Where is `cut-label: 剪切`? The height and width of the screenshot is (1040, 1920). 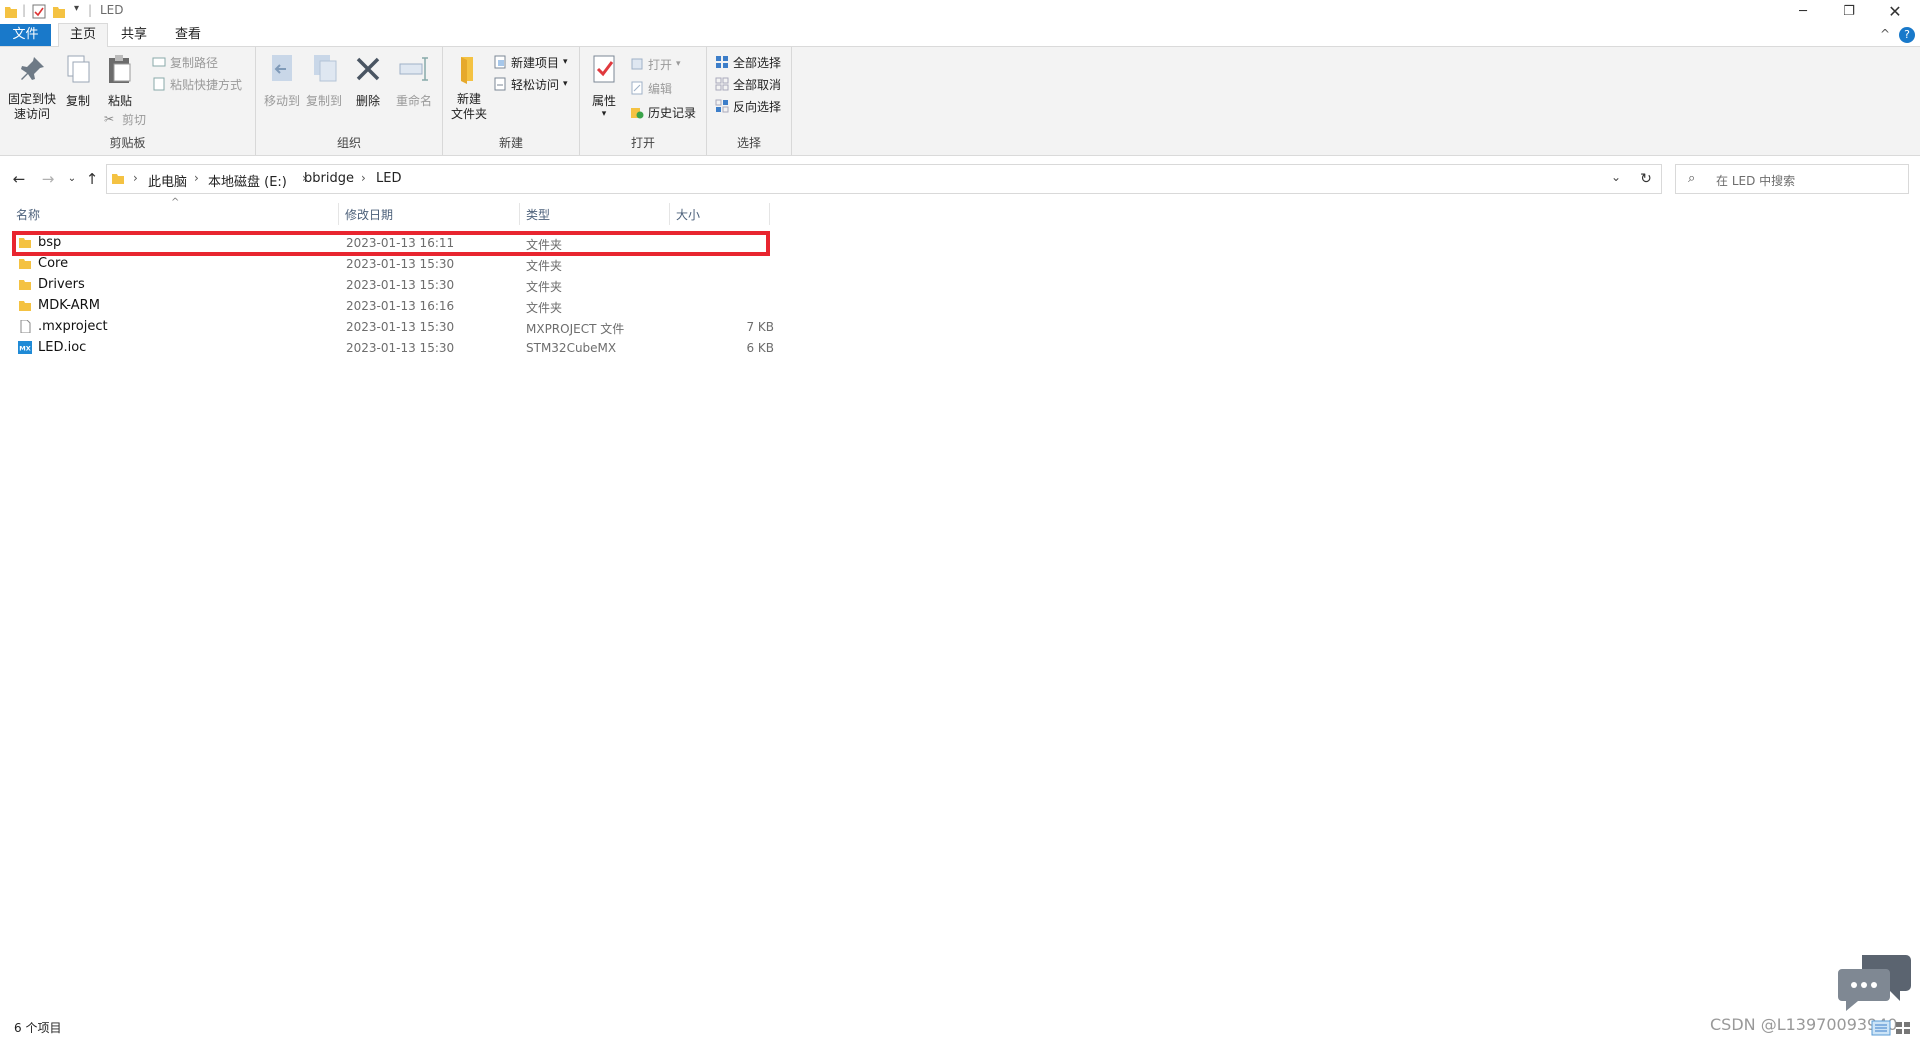
cut-label: 剪切 is located at coordinates (134, 119).